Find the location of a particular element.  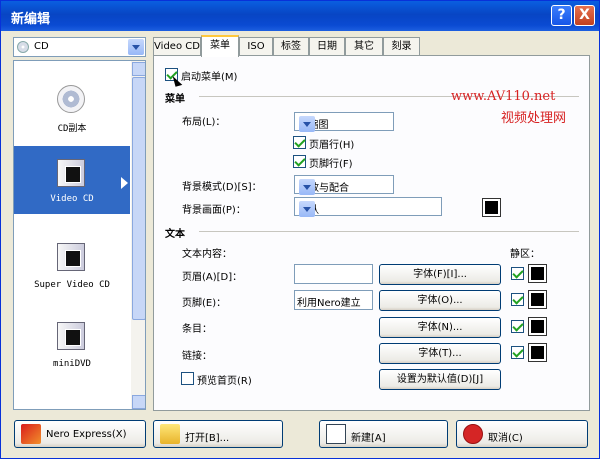

new-document-icon is located at coordinates (336, 434).